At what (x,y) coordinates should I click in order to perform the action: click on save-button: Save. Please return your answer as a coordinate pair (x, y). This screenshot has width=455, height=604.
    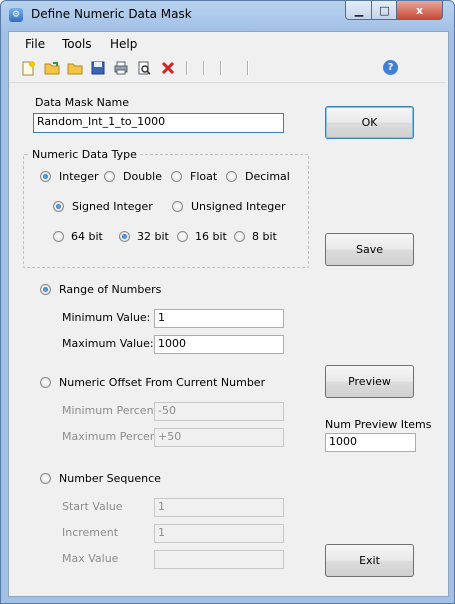
    Looking at the image, I should click on (369, 249).